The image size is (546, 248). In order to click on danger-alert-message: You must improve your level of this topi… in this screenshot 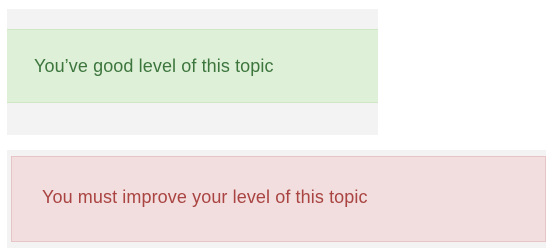, I will do `click(205, 196)`.